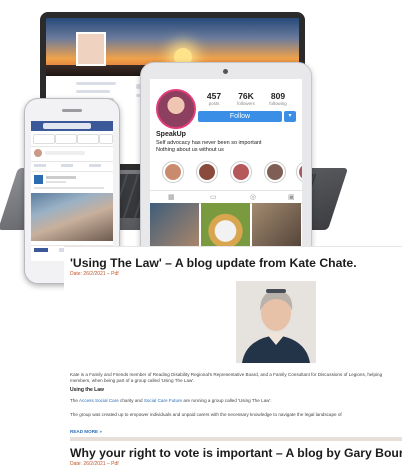 The image size is (402, 467). I want to click on igtv-icon: ◎, so click(253, 197).